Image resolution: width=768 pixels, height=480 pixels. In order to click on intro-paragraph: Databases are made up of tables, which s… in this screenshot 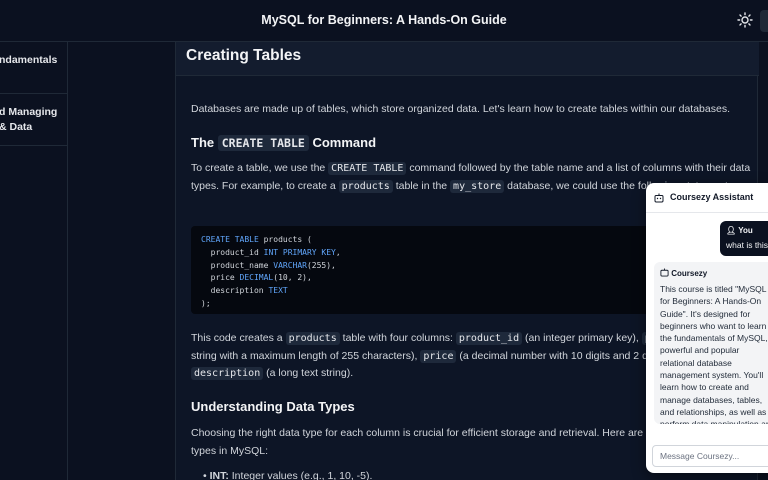, I will do `click(460, 109)`.